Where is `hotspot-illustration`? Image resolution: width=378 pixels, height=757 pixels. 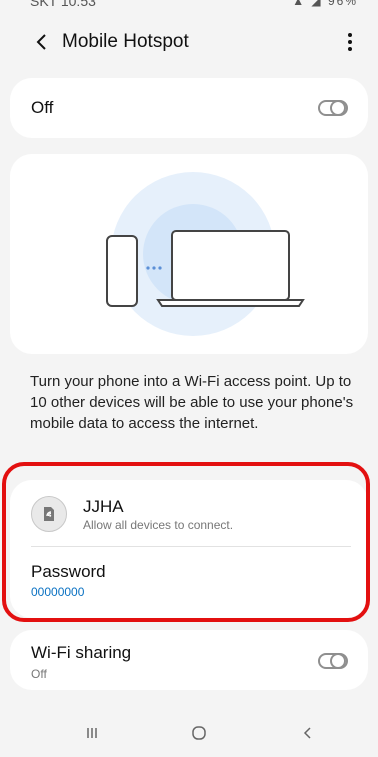 hotspot-illustration is located at coordinates (205, 254).